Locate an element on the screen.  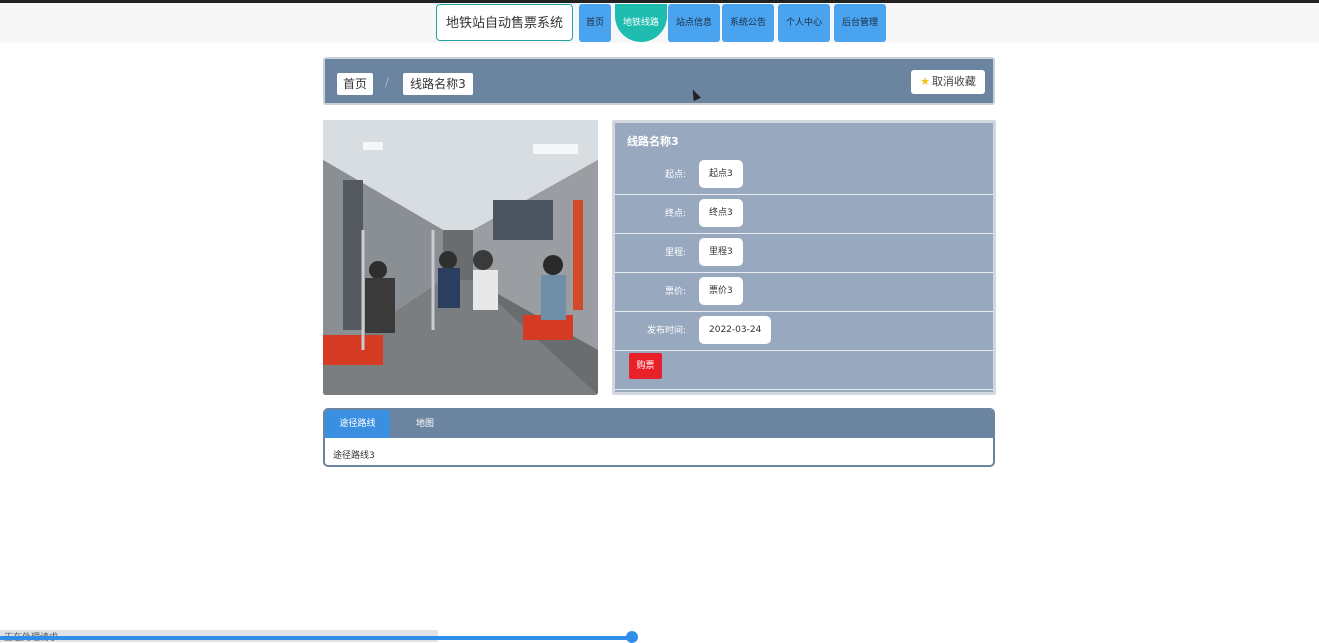
info-tabs: 途径路线 地图 途径路线3 is located at coordinates (659, 437).